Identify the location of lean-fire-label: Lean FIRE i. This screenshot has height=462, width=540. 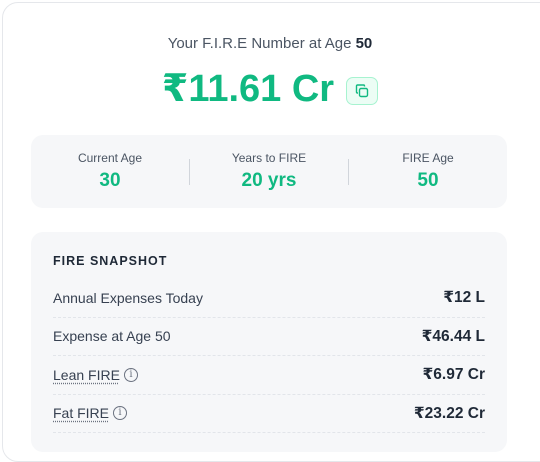
(95, 375).